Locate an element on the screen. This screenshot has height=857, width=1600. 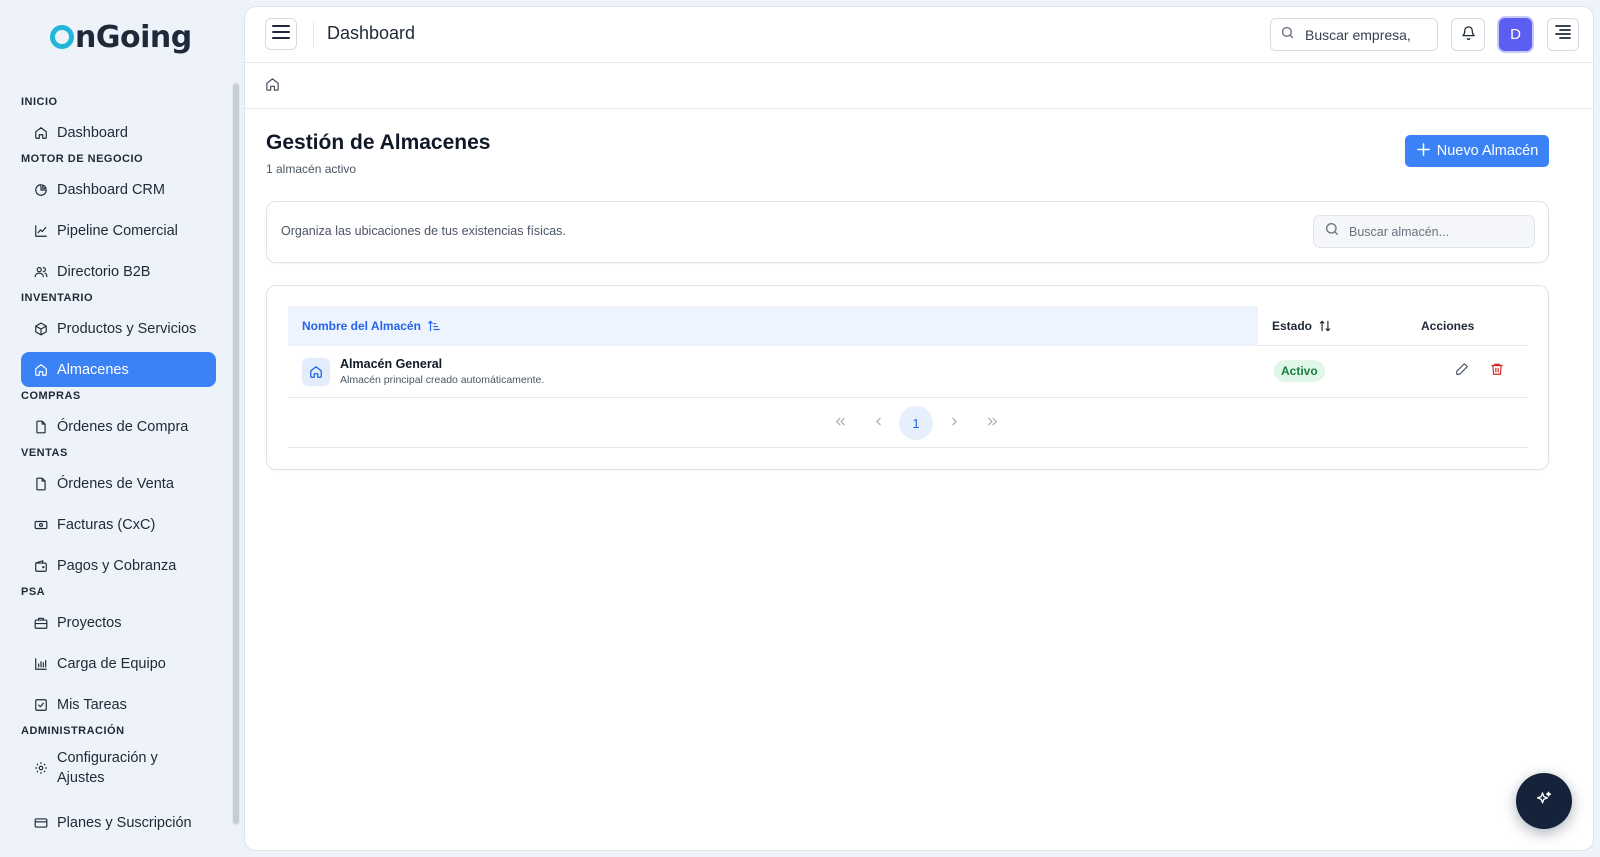
page-title: Gestión de Almacenes is located at coordinates (378, 142).